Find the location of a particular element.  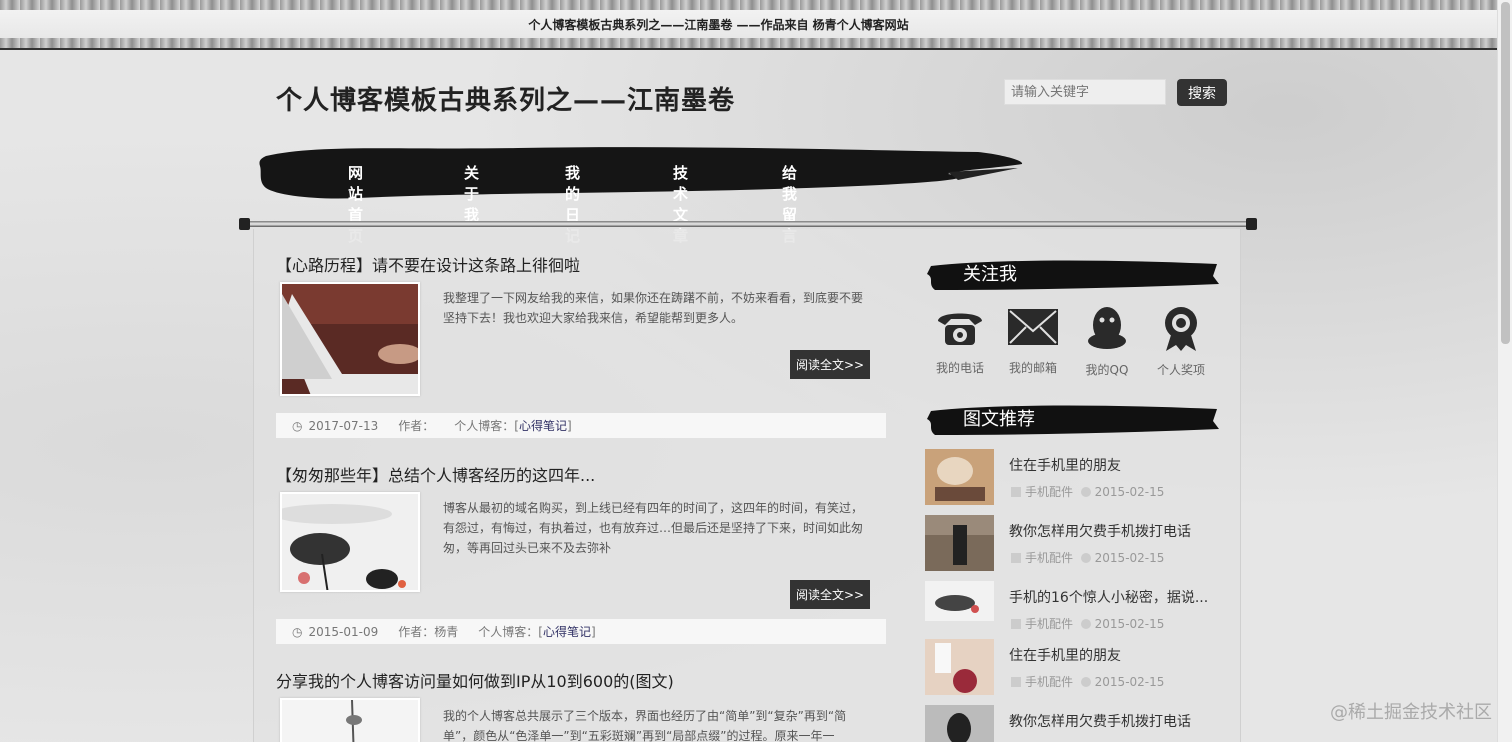

top-banner-text: 个人博客模板古典系列之——江南墨卷 ——作品来自 杨青个人博客网站 is located at coordinates (718, 24).